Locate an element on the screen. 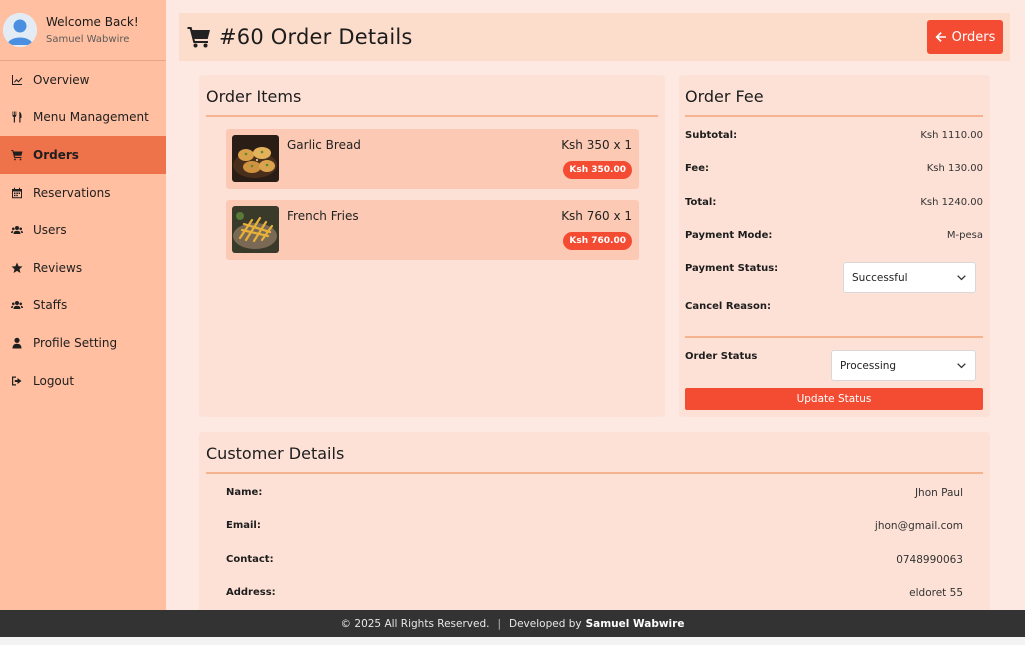  customer-details-title: Customer Details is located at coordinates (275, 453).